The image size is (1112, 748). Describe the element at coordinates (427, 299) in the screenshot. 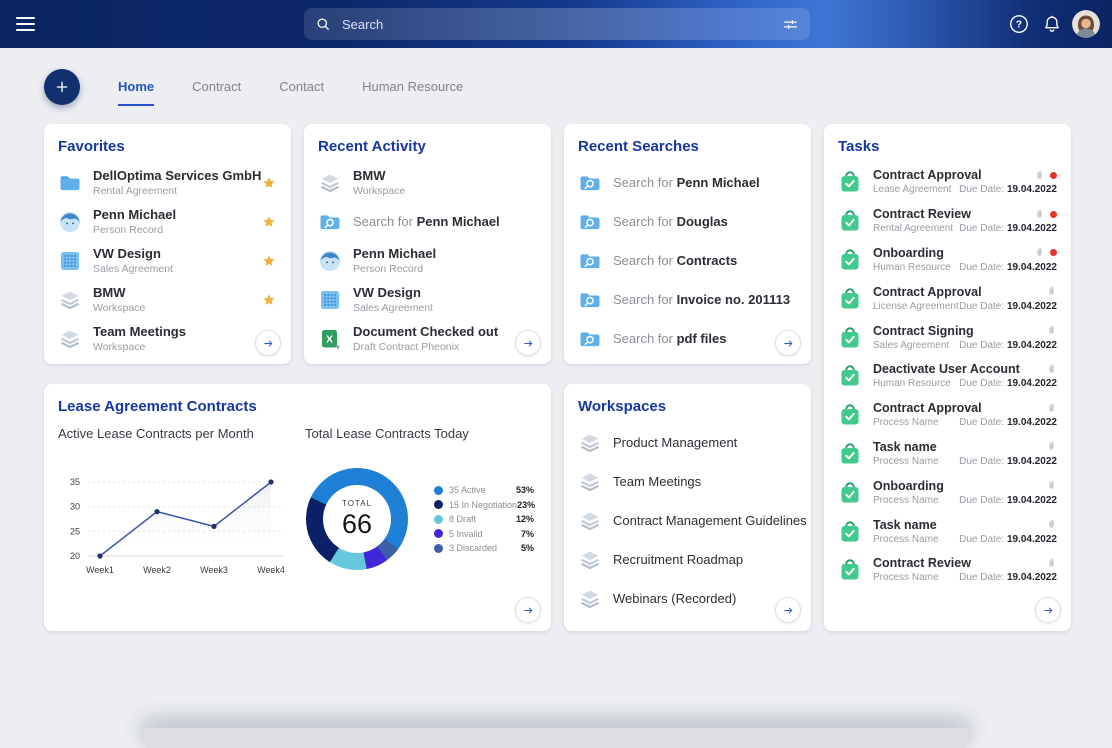

I see `activity-item: VW Design Sales Agreement` at that location.